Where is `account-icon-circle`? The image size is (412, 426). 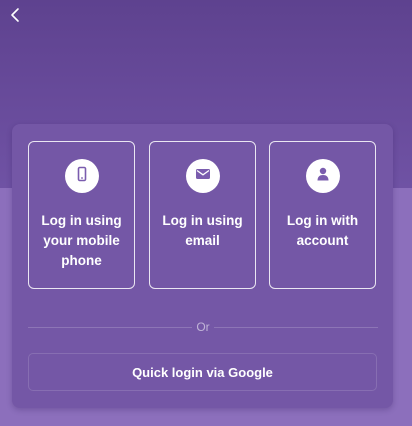
account-icon-circle is located at coordinates (322, 176).